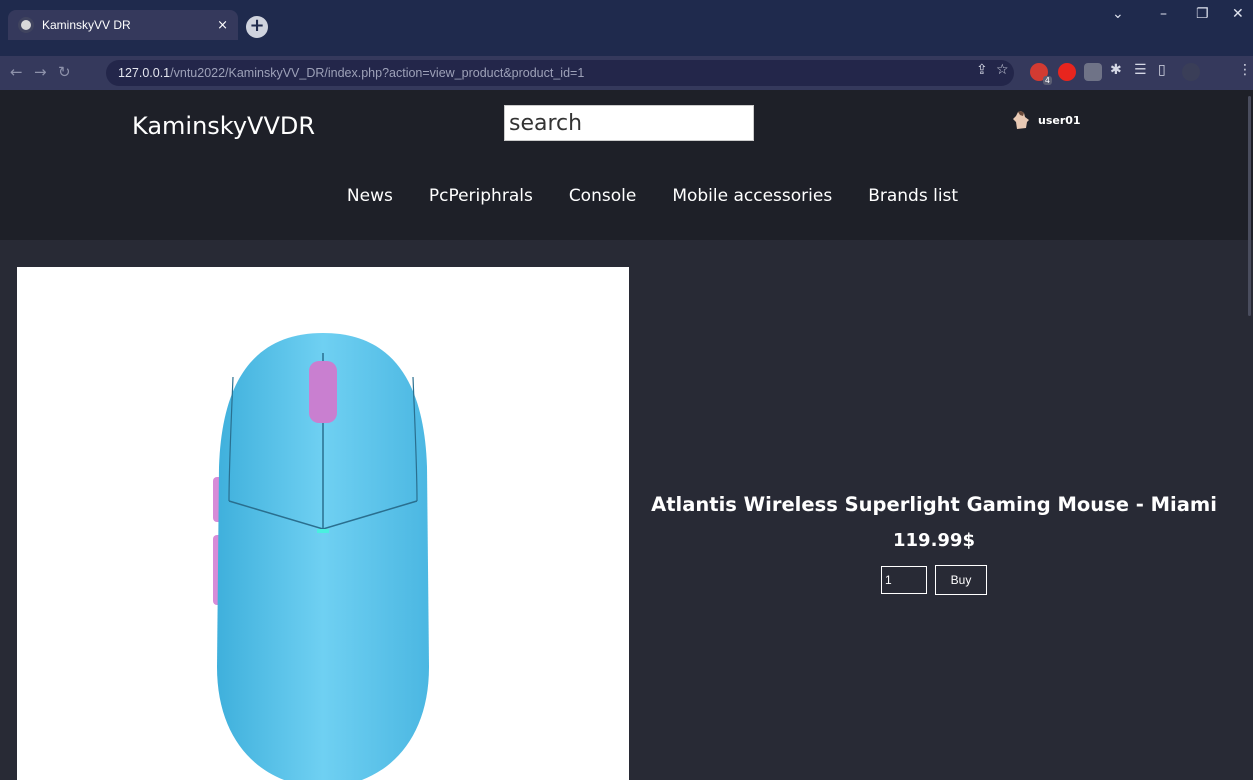 Image resolution: width=1253 pixels, height=780 pixels. Describe the element at coordinates (257, 27) in the screenshot. I see `new-tab-button: +` at that location.